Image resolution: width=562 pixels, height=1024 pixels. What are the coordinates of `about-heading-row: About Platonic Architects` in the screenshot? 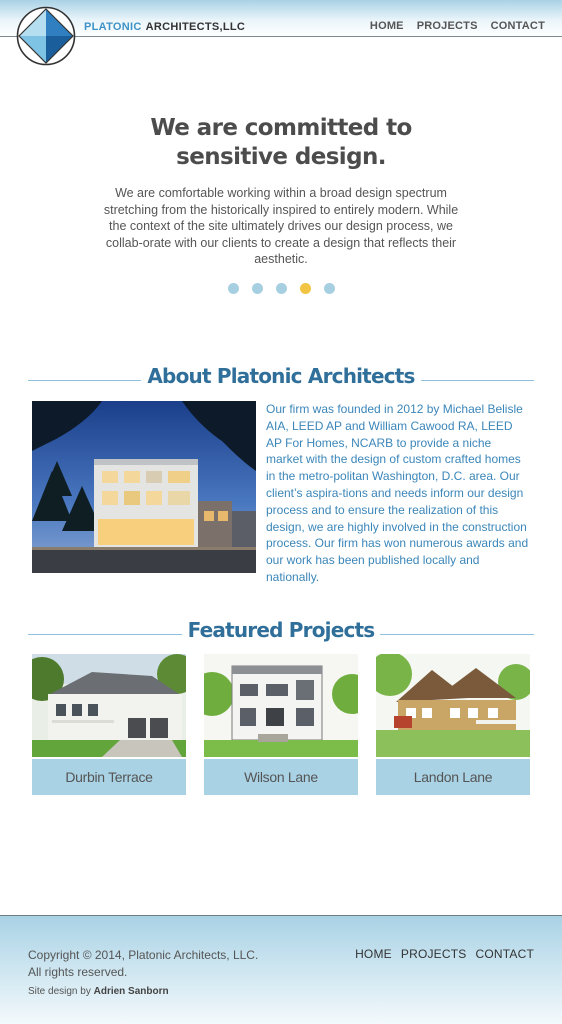 It's located at (281, 376).